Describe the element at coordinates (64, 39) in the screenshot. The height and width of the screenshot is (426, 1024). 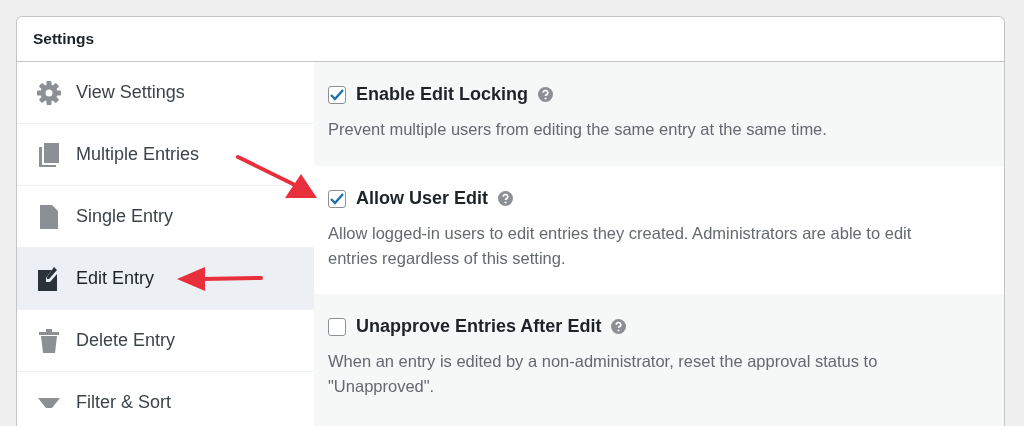
I see `panel-title: Settings` at that location.